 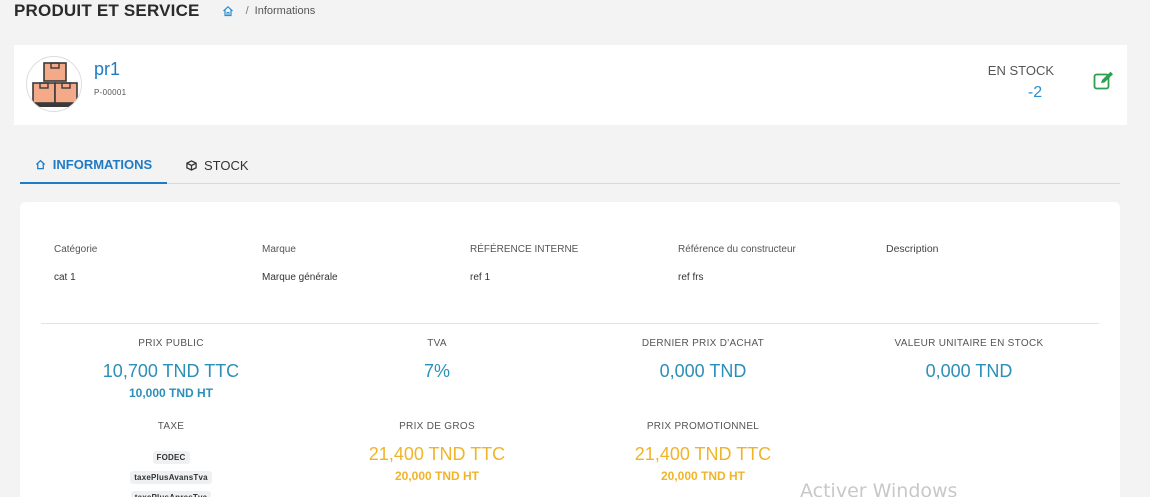 What do you see at coordinates (285, 11) in the screenshot?
I see `breadcrumb-current: Informations` at bounding box center [285, 11].